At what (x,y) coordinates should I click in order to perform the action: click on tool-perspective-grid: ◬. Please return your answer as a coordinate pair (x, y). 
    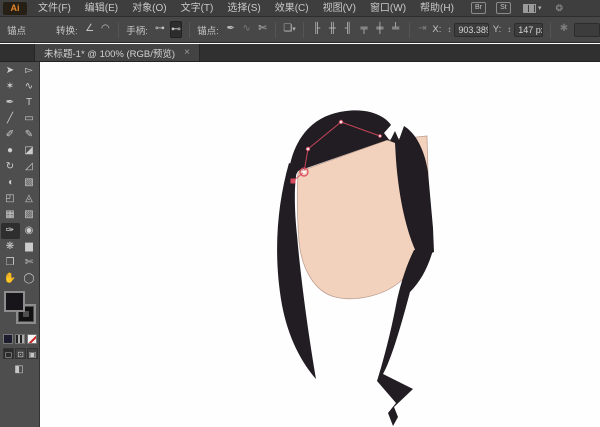
    Looking at the image, I should click on (29, 199).